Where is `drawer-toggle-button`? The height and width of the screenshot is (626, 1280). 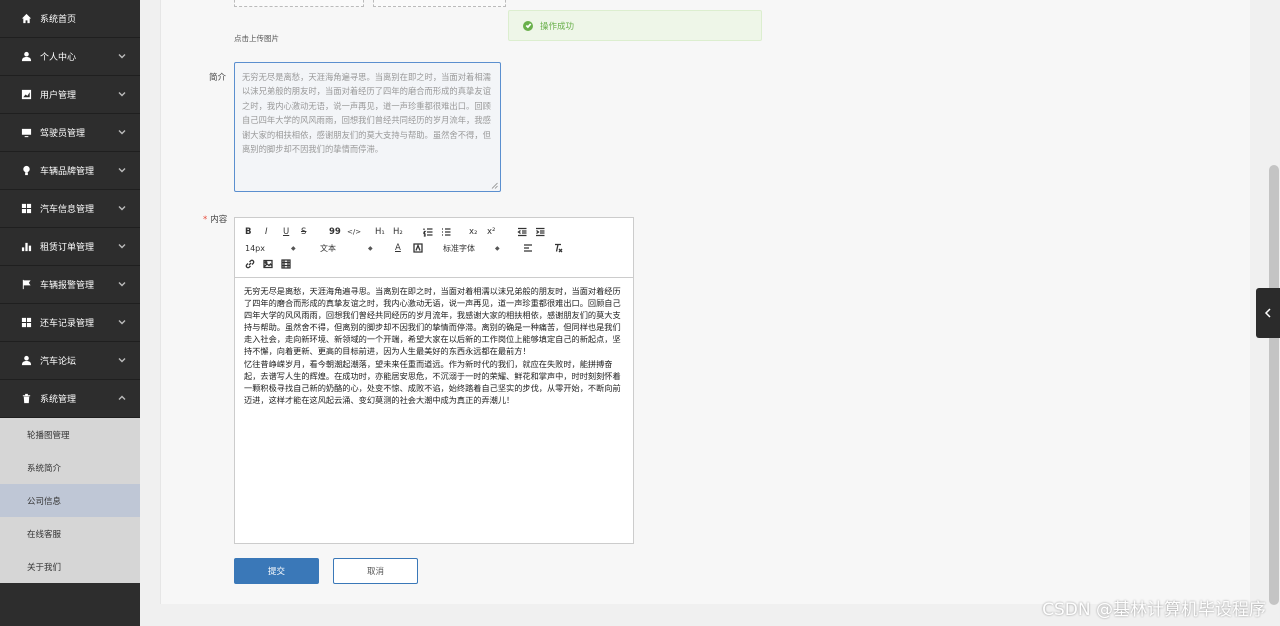
drawer-toggle-button is located at coordinates (1268, 313).